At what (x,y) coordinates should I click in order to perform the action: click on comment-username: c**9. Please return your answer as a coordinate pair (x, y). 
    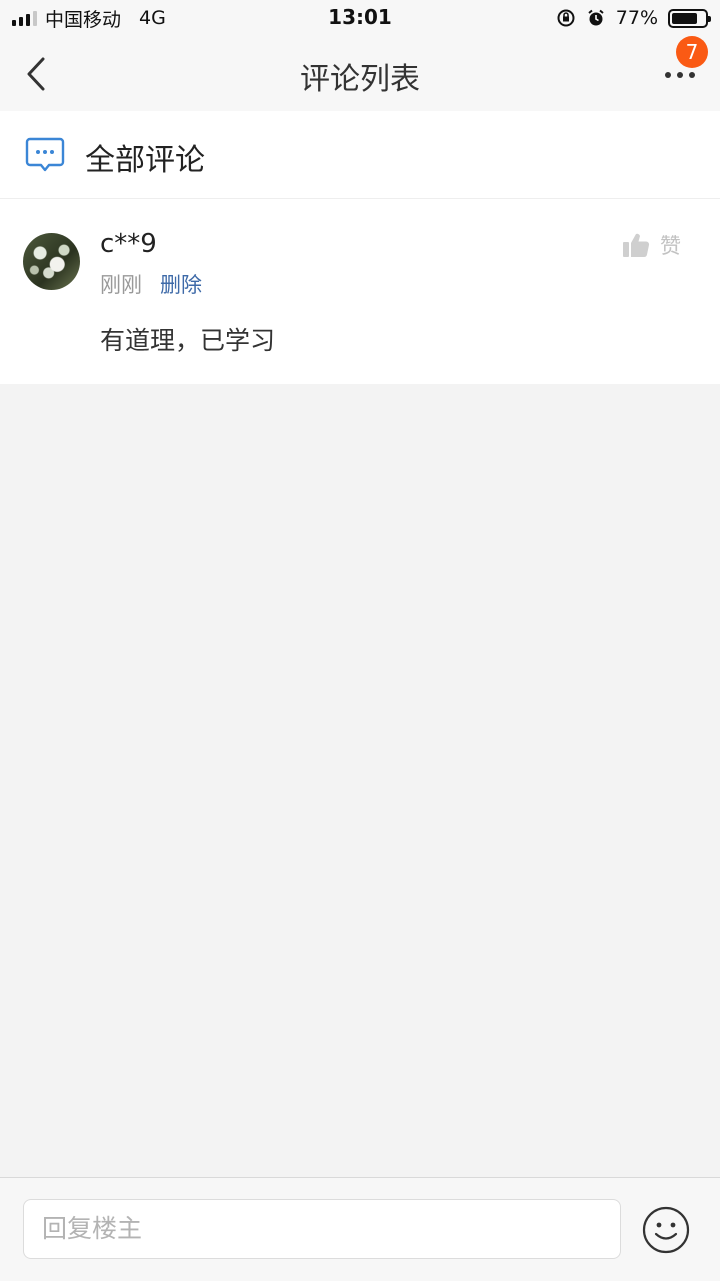
    Looking at the image, I should click on (128, 244).